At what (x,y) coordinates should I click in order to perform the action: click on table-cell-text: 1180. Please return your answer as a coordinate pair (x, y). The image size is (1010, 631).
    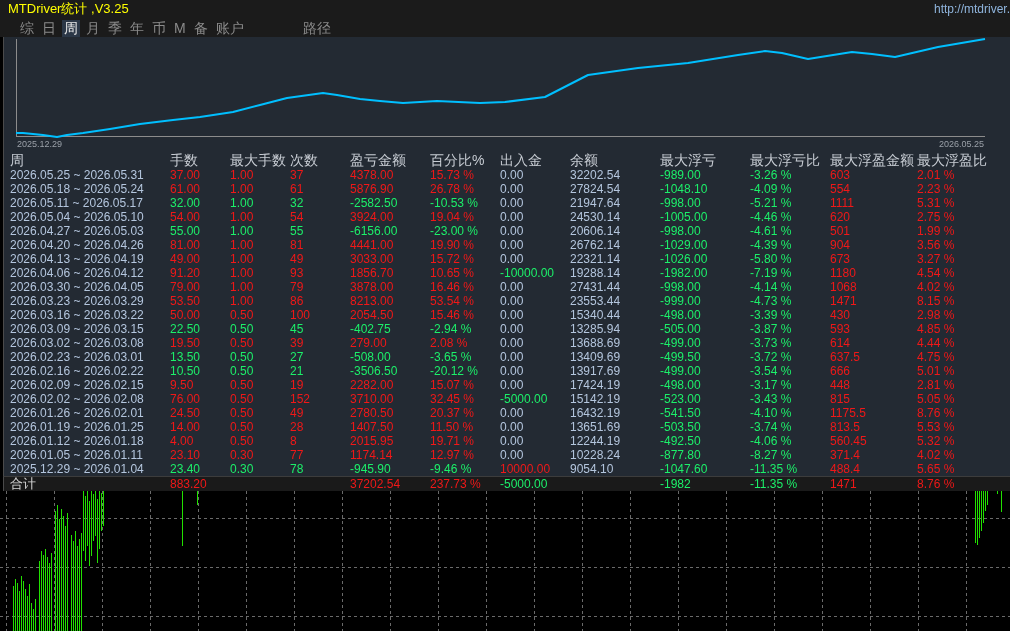
    Looking at the image, I should click on (843, 273).